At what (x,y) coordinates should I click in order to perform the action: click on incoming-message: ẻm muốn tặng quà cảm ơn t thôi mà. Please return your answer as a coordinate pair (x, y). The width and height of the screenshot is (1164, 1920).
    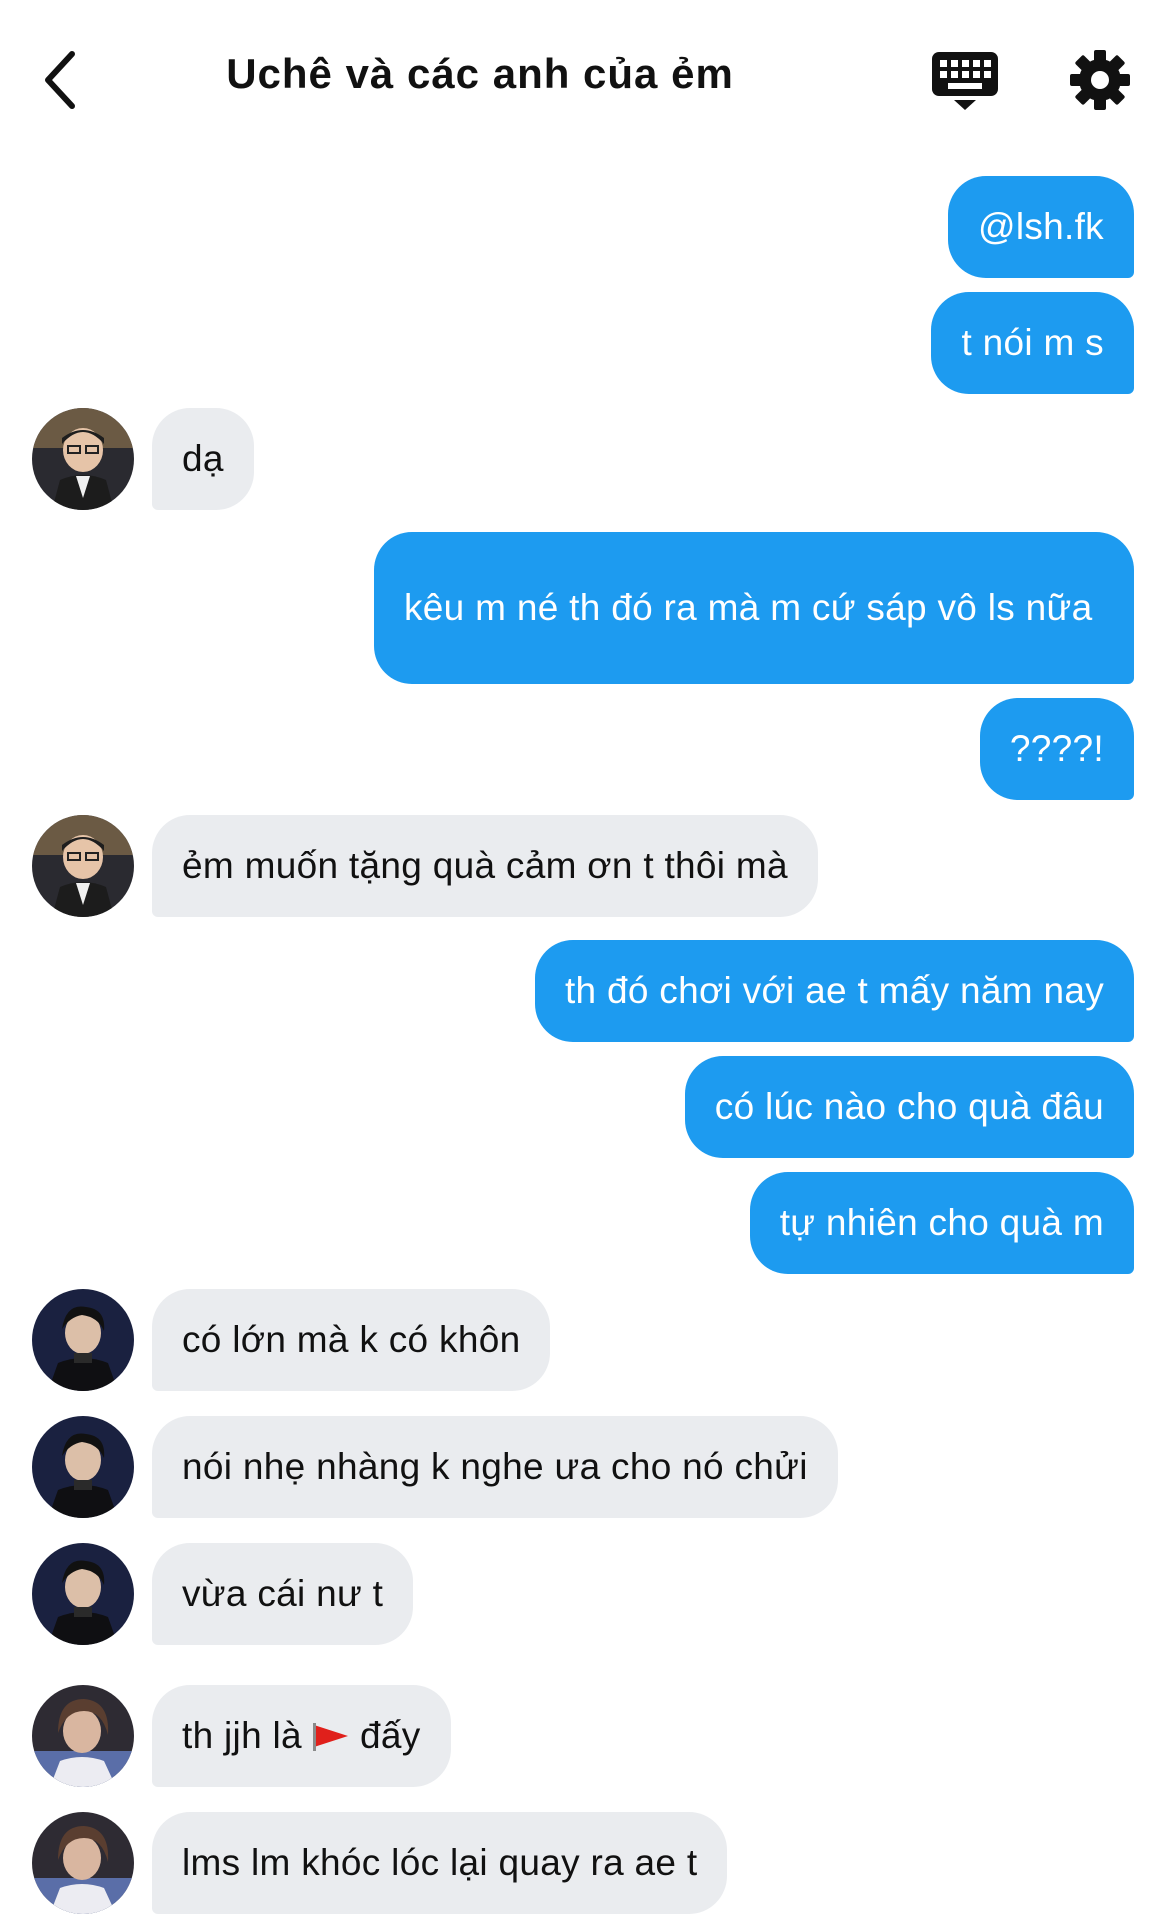
    Looking at the image, I should click on (485, 866).